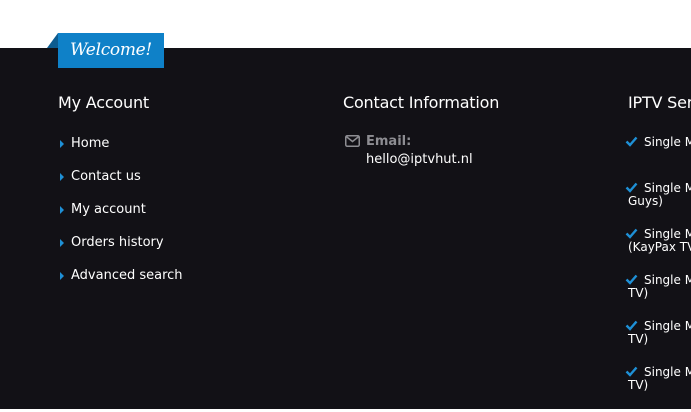 This screenshot has width=691, height=412. What do you see at coordinates (90, 143) in the screenshot?
I see `home-link: Home` at bounding box center [90, 143].